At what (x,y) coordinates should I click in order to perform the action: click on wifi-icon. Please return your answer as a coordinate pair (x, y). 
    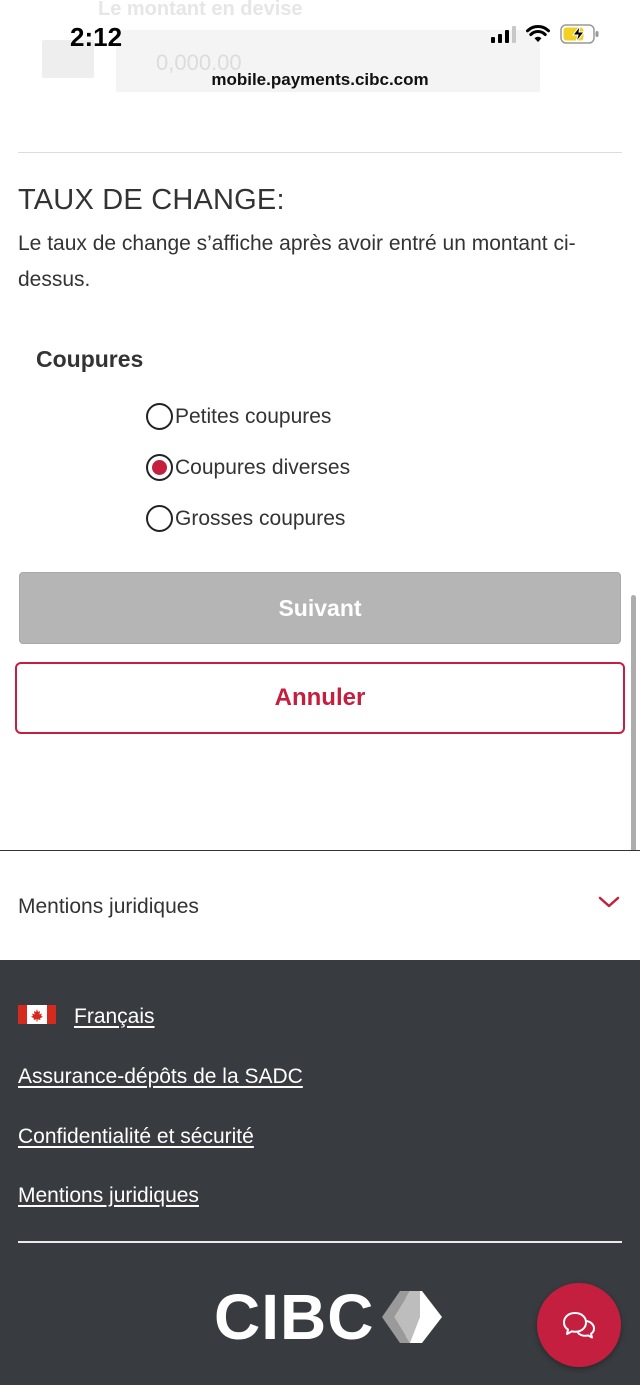
    Looking at the image, I should click on (538, 33).